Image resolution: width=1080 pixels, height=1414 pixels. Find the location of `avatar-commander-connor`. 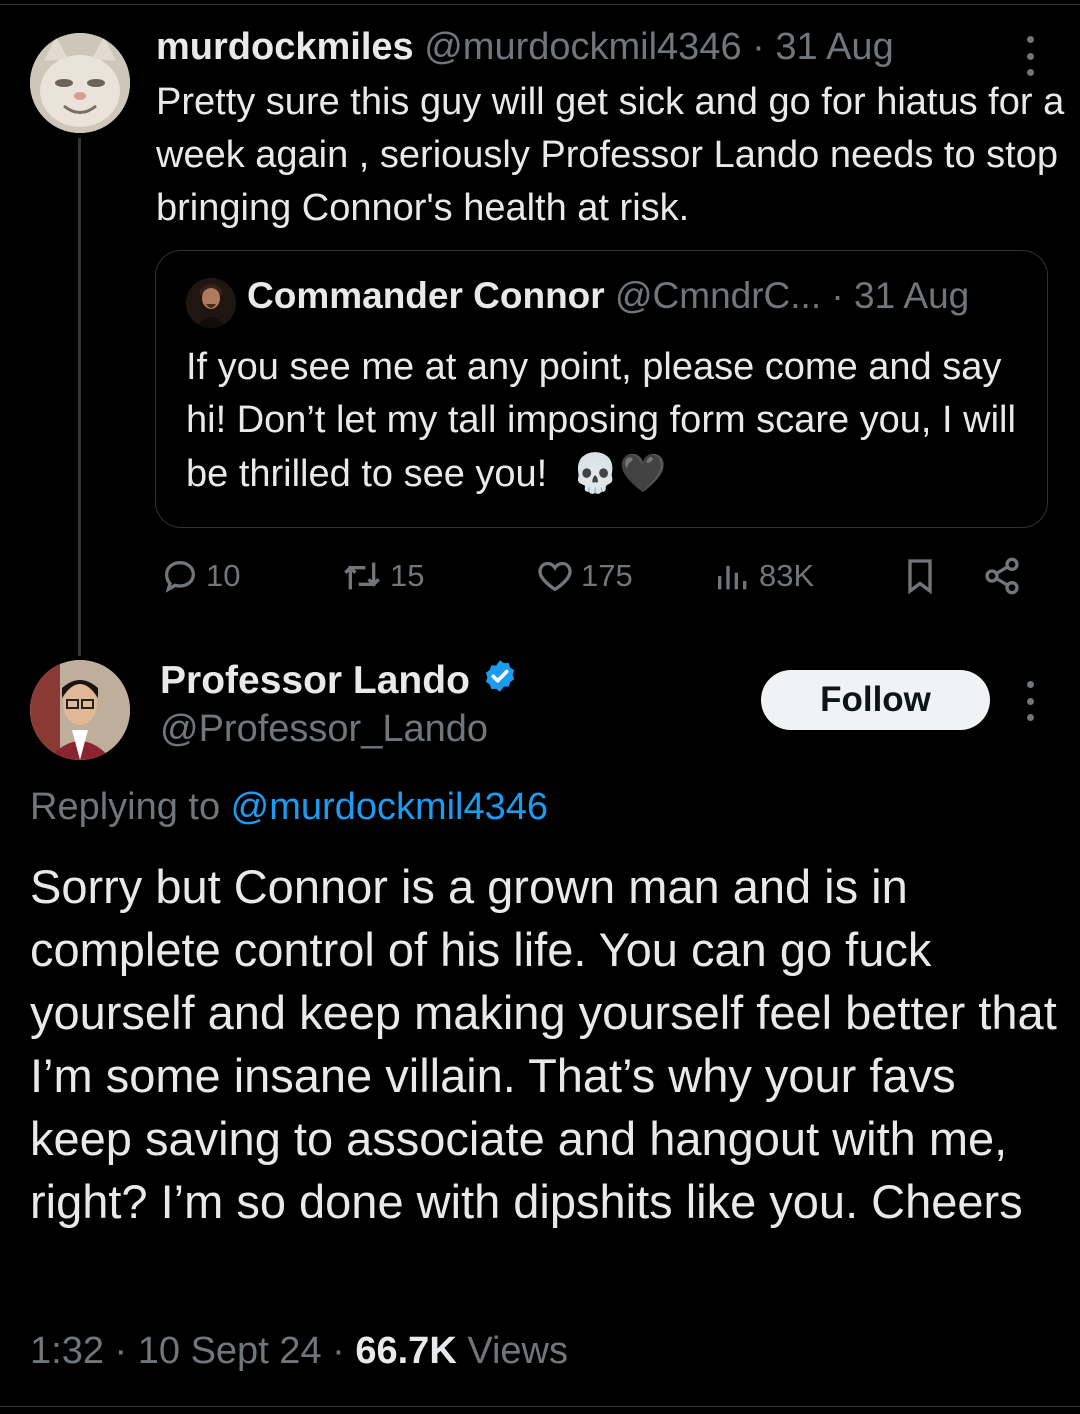

avatar-commander-connor is located at coordinates (211, 303).